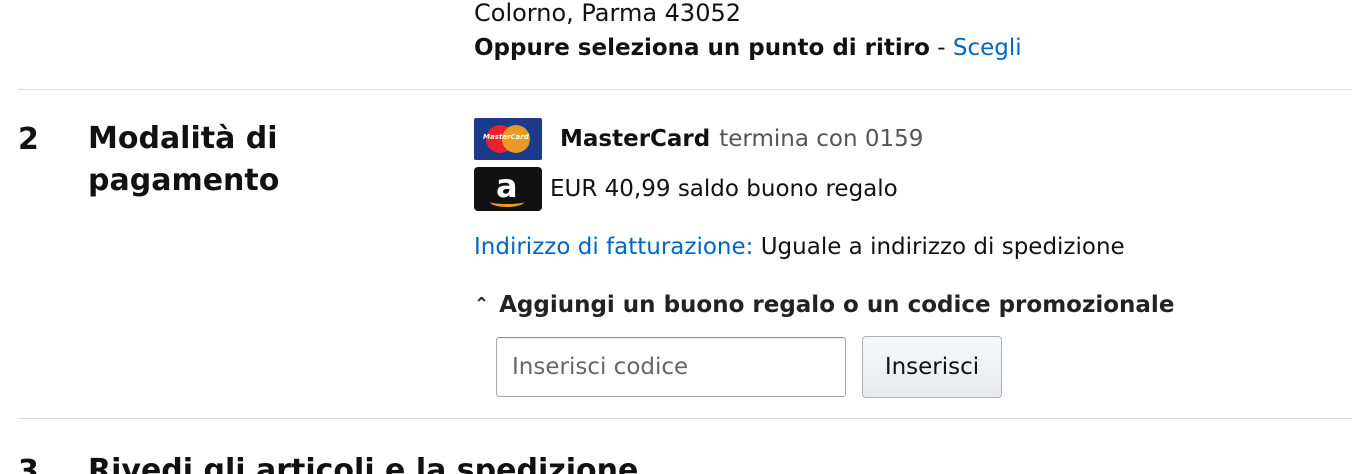  I want to click on chevron-up-icon: ⌃, so click(482, 304).